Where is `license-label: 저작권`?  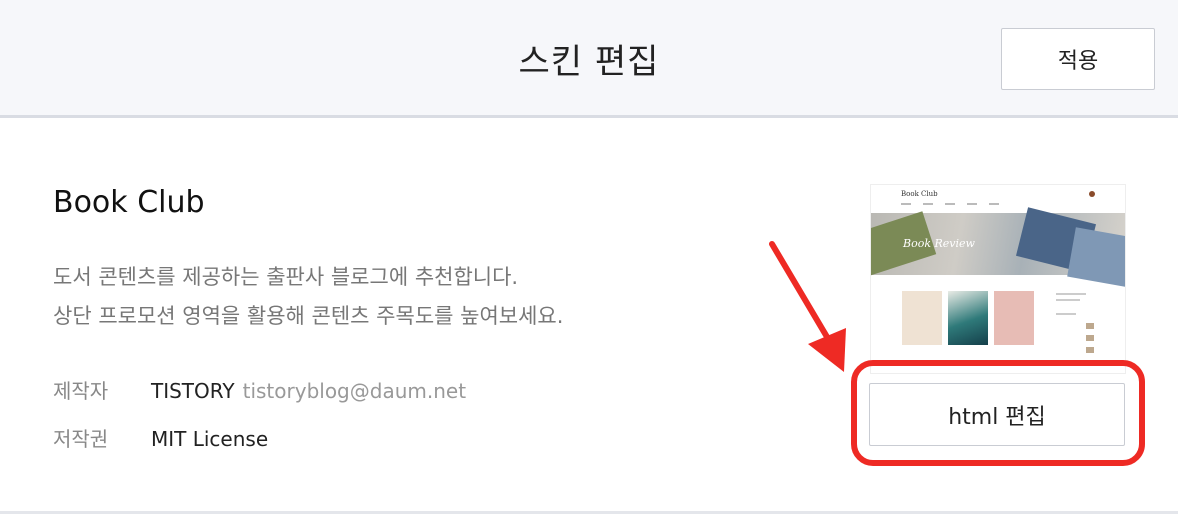 license-label: 저작권 is located at coordinates (81, 439).